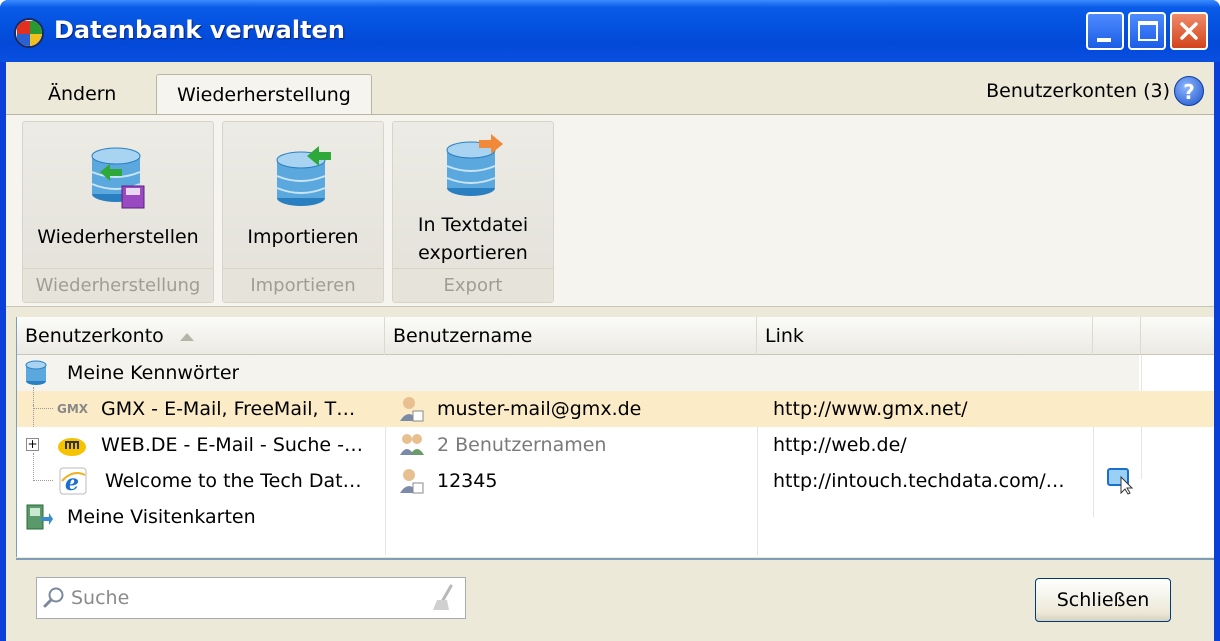 Image resolution: width=1220 pixels, height=641 pixels. I want to click on help-icon: ?, so click(1189, 91).